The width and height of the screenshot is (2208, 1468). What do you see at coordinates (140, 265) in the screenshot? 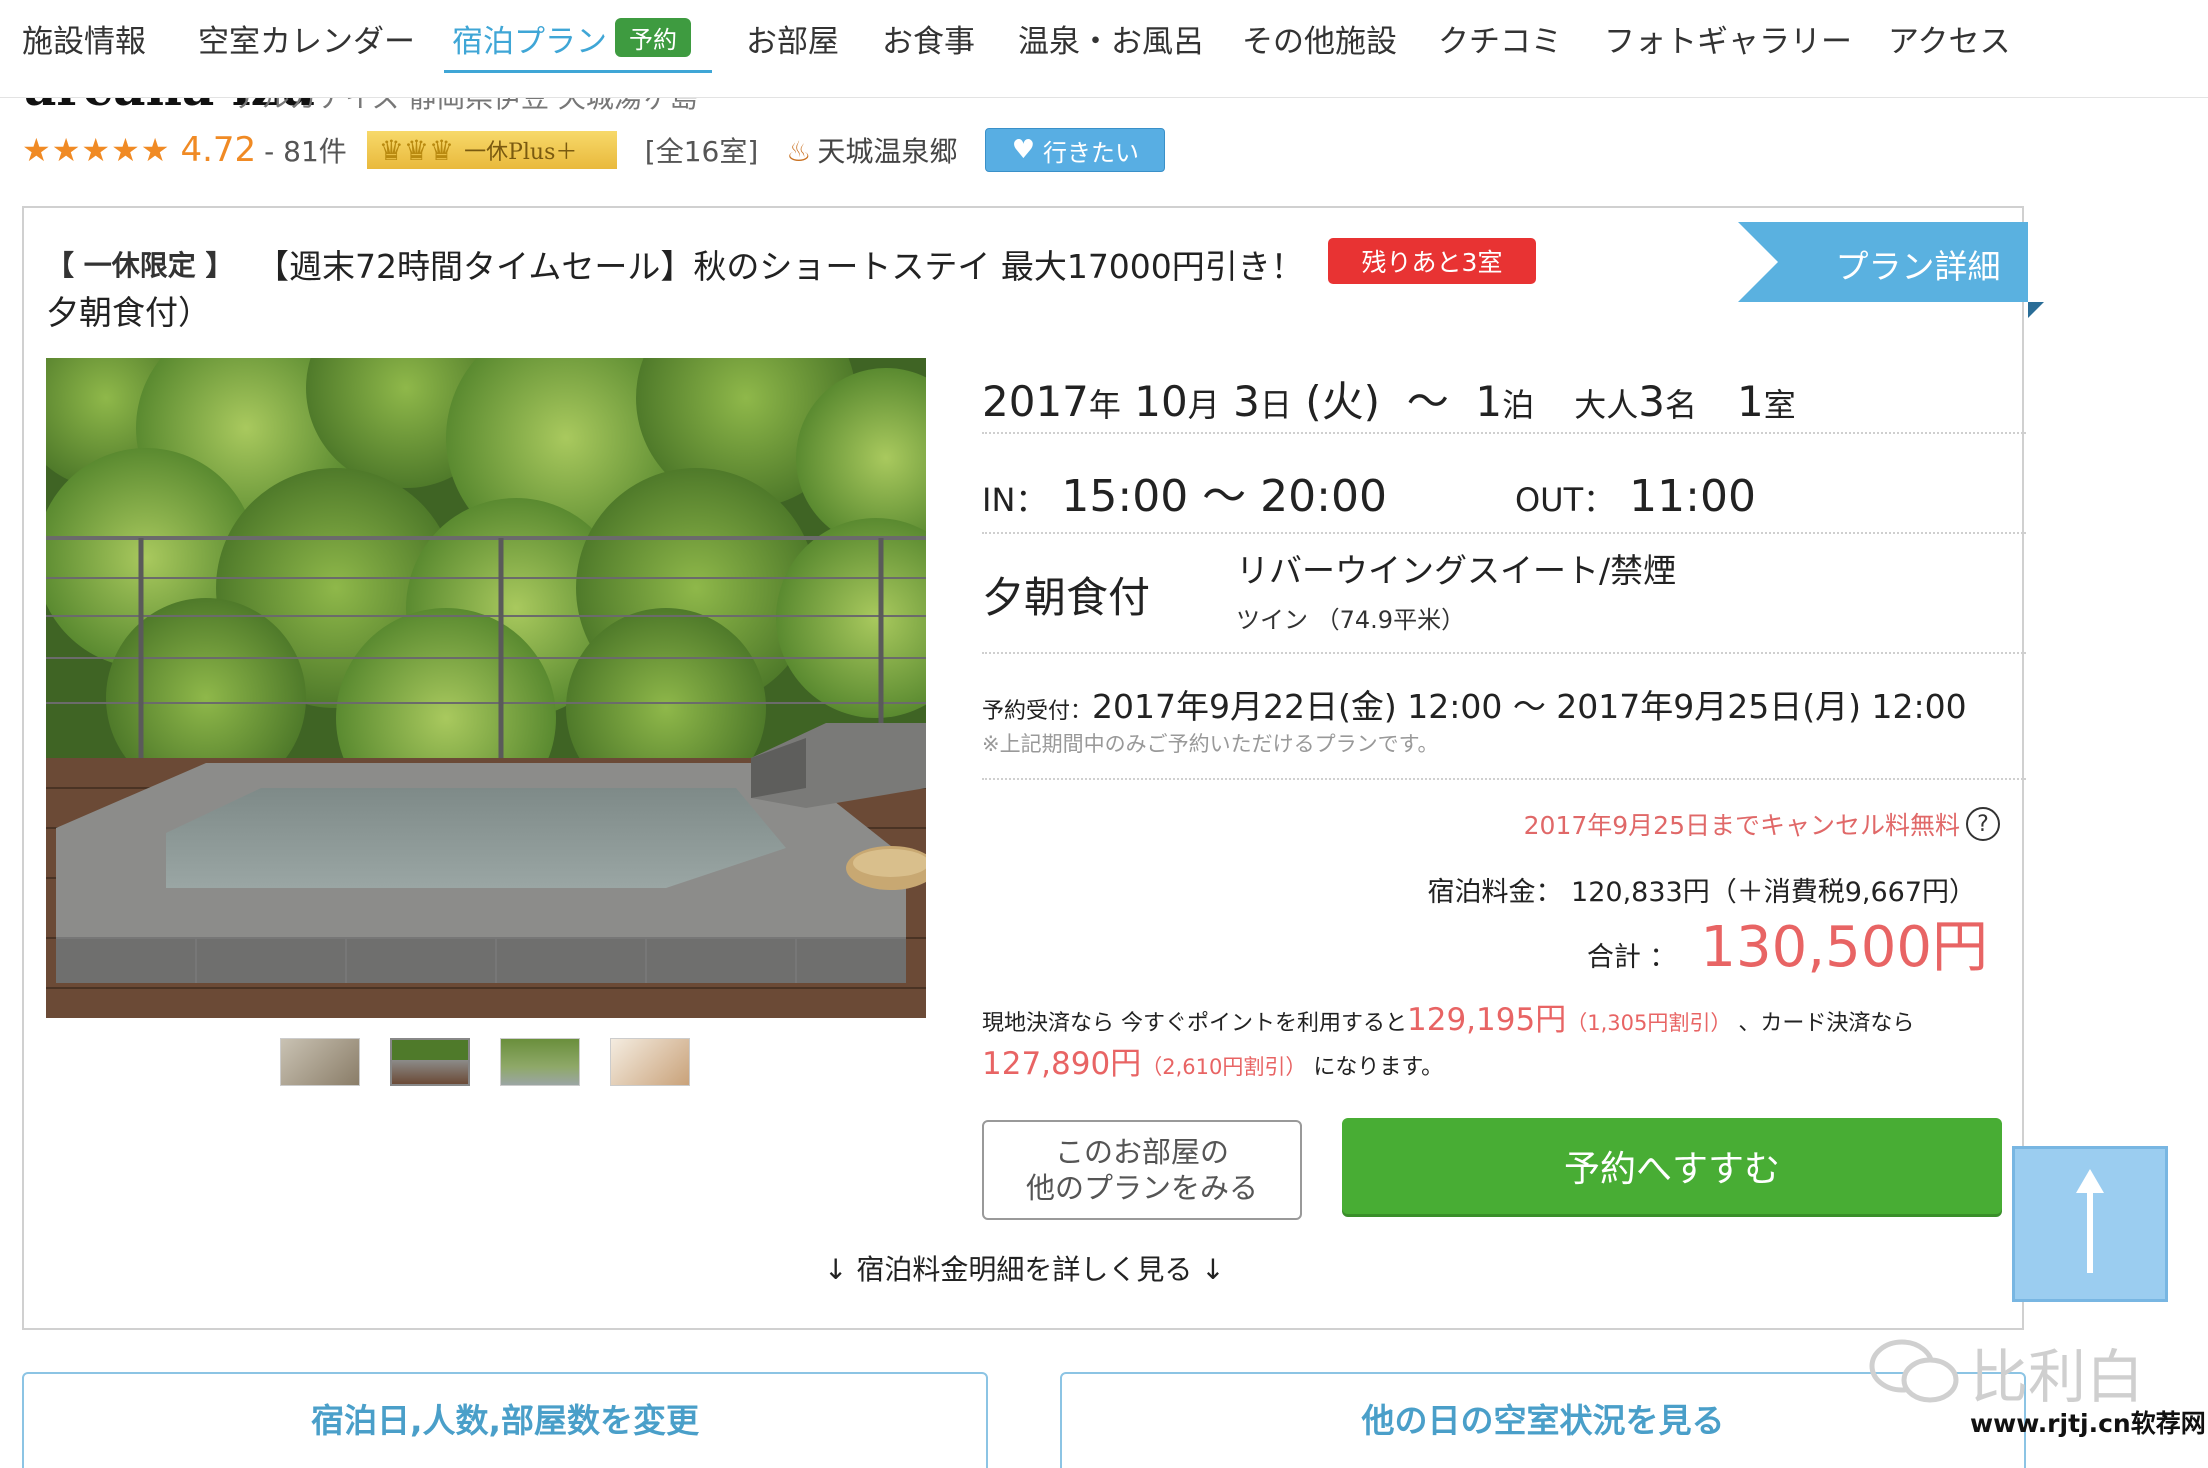
I see `plan-limited-tag: 【 一休限定 】` at bounding box center [140, 265].